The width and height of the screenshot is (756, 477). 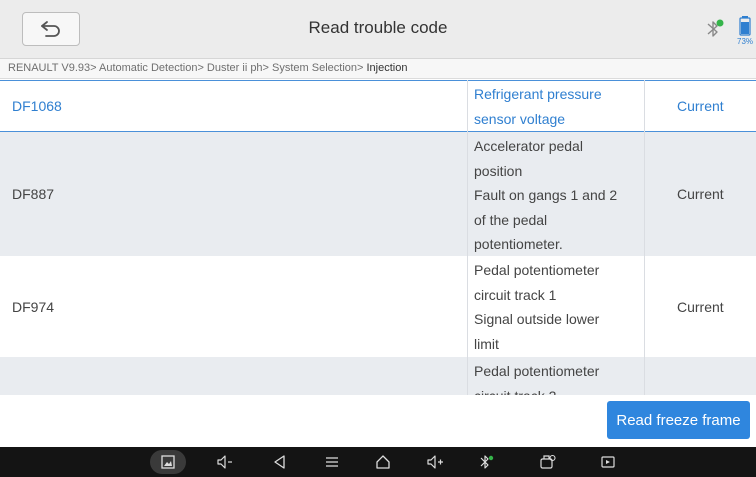 I want to click on screenshot-icon, so click(x=168, y=462).